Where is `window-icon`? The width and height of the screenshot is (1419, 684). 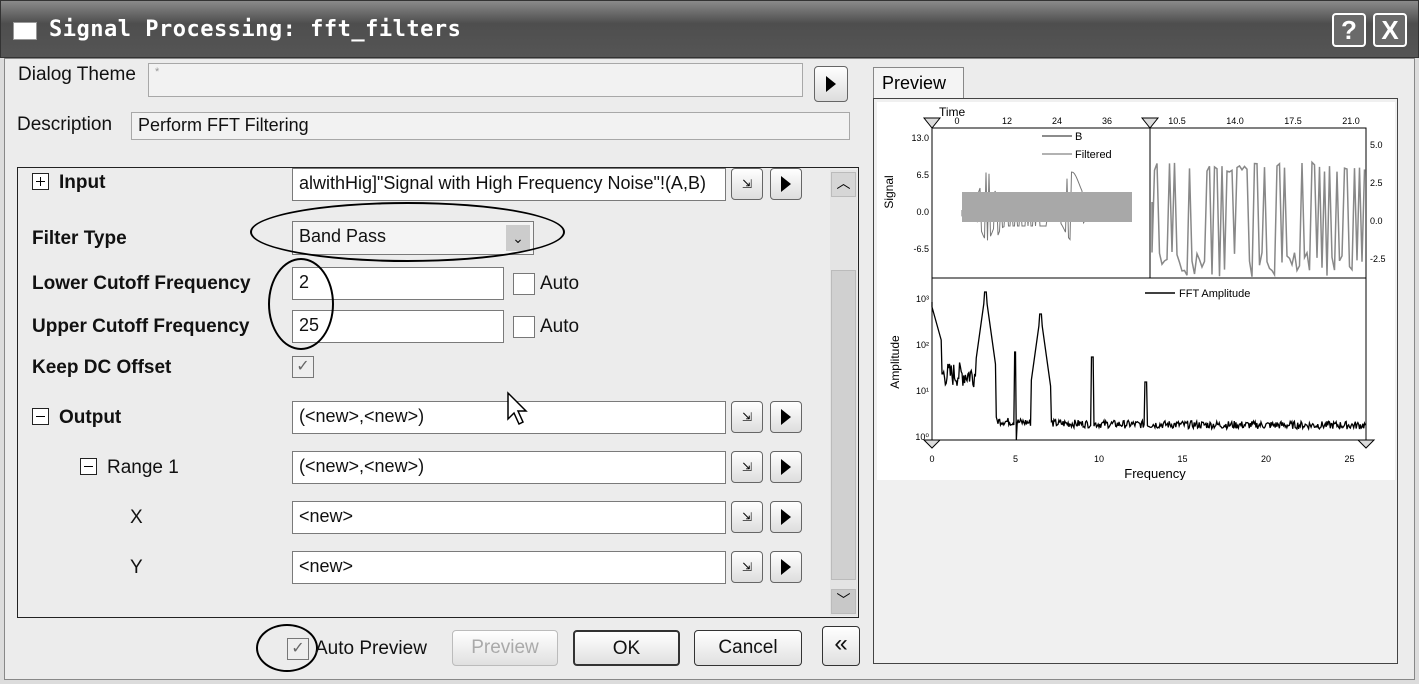
window-icon is located at coordinates (25, 31).